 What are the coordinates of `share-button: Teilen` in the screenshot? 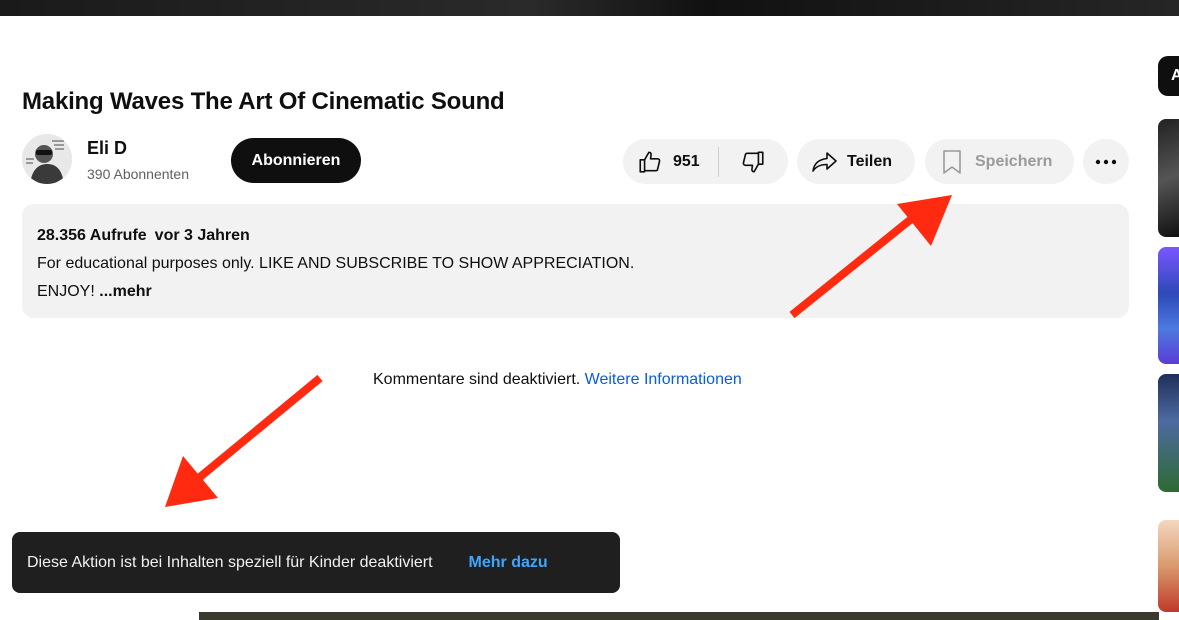 It's located at (856, 161).